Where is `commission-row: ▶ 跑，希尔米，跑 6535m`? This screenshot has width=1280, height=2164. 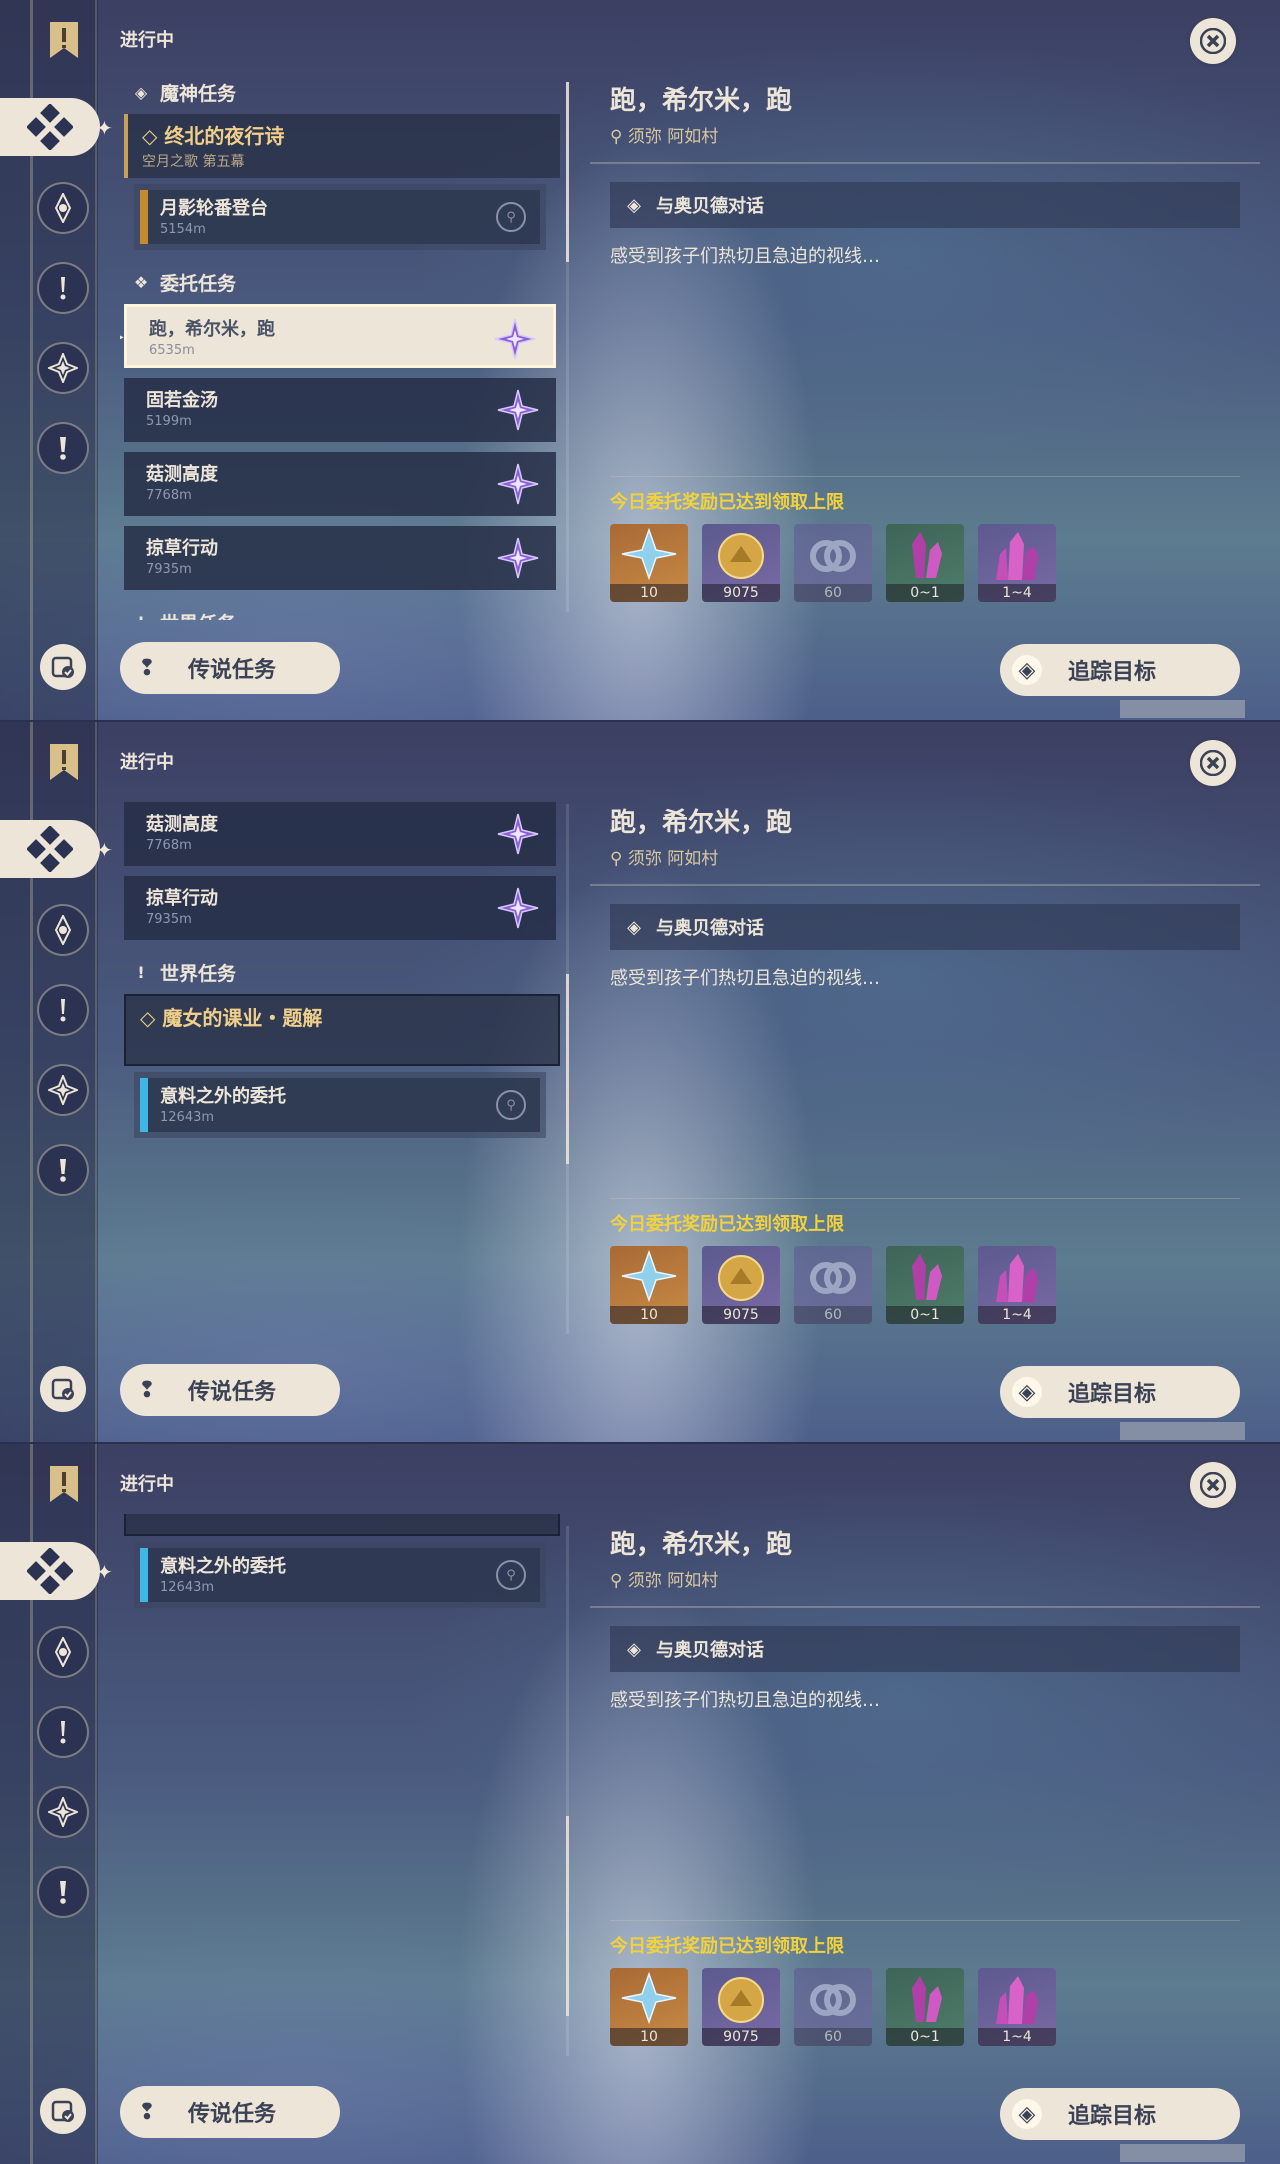
commission-row: ▶ 跑，希尔米，跑 6535m is located at coordinates (338, 336).